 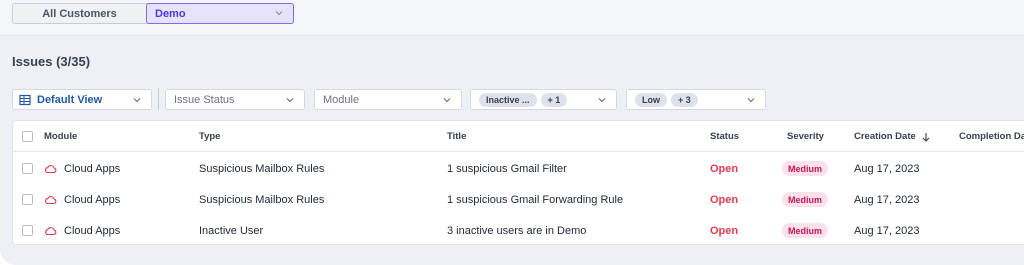 What do you see at coordinates (51, 61) in the screenshot?
I see `page-title: Issues (3/35)` at bounding box center [51, 61].